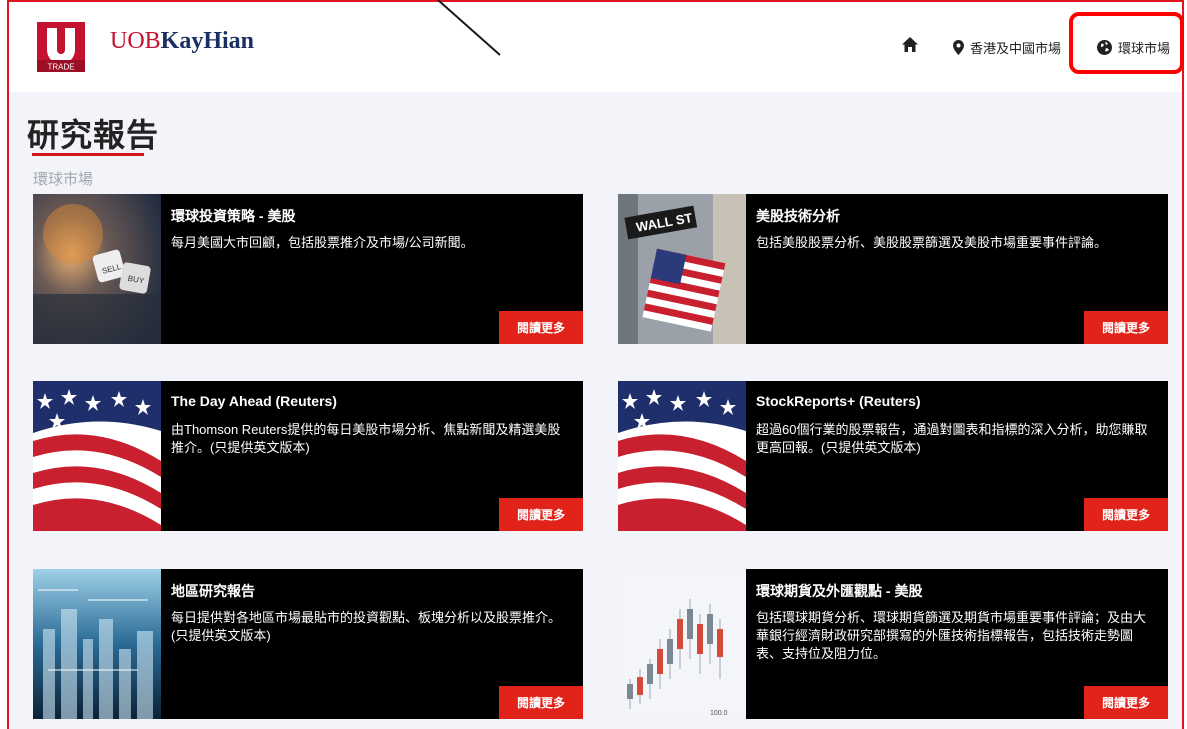 This screenshot has height=729, width=1187. I want to click on wall-street-flag-image: WALL ST, so click(682, 269).